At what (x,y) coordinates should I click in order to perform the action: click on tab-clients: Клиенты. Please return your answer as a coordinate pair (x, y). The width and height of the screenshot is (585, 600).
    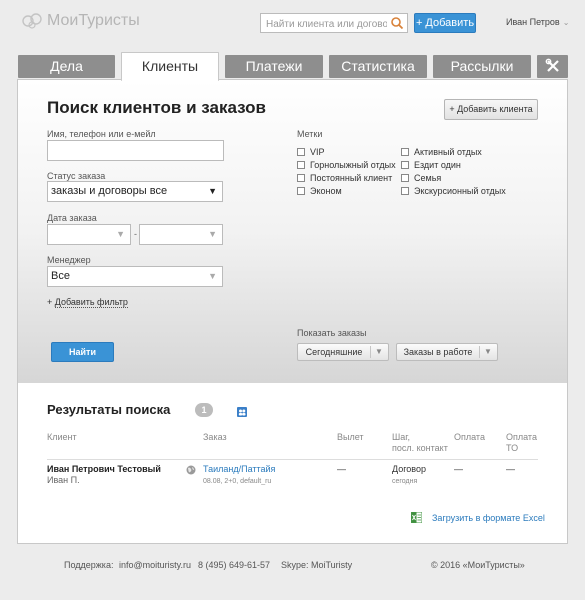
    Looking at the image, I should click on (170, 66).